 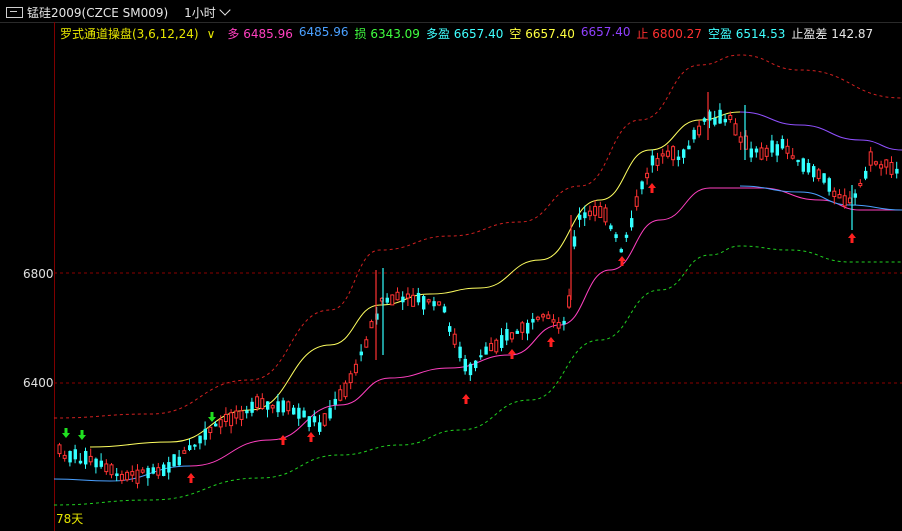 I want to click on contract-icon, so click(x=14, y=12).